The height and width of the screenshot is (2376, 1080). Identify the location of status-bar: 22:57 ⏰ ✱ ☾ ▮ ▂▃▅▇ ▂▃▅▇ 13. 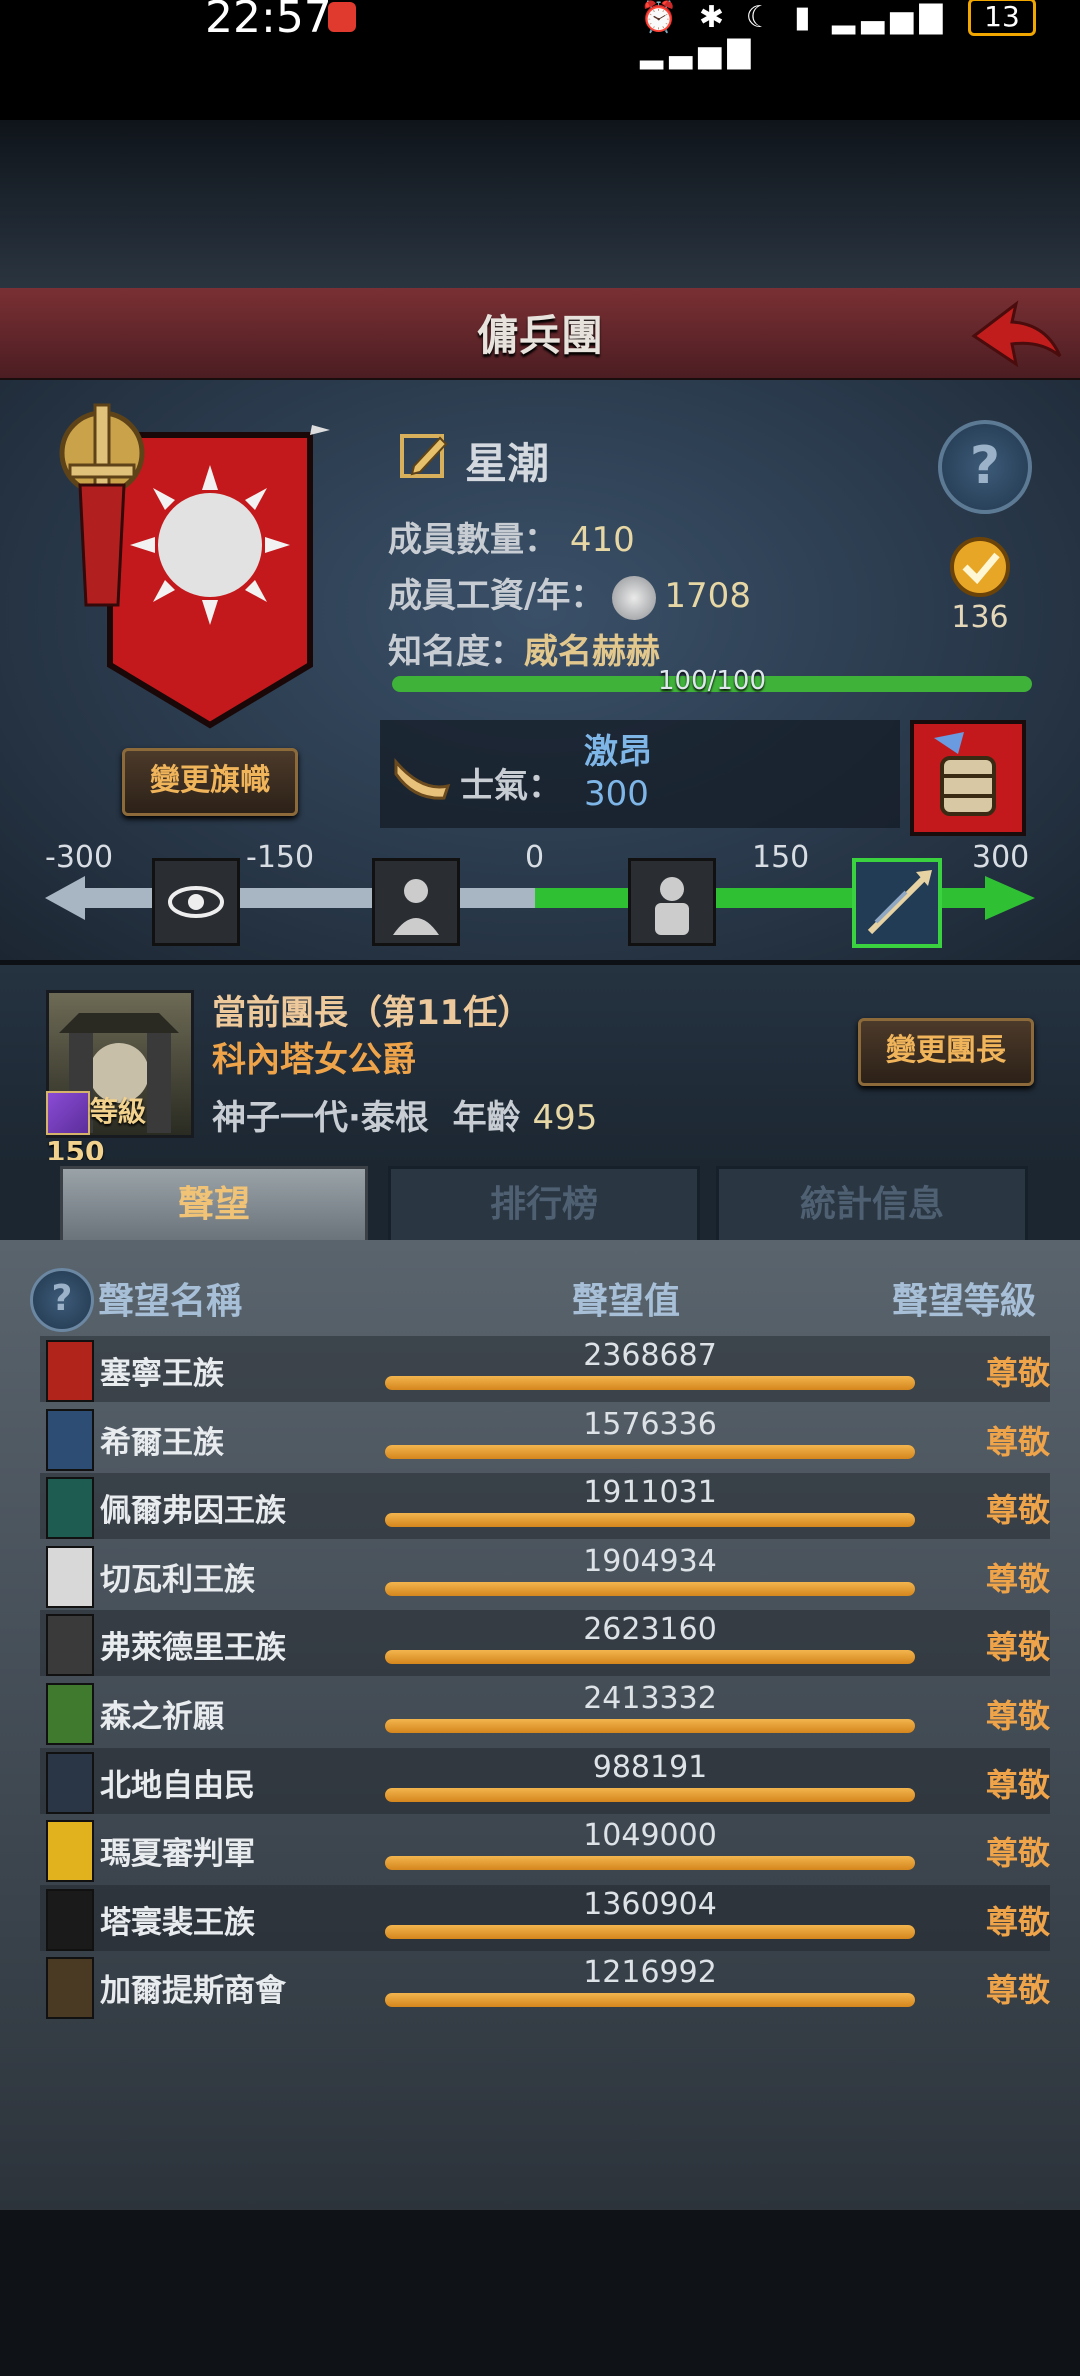
(540, 60).